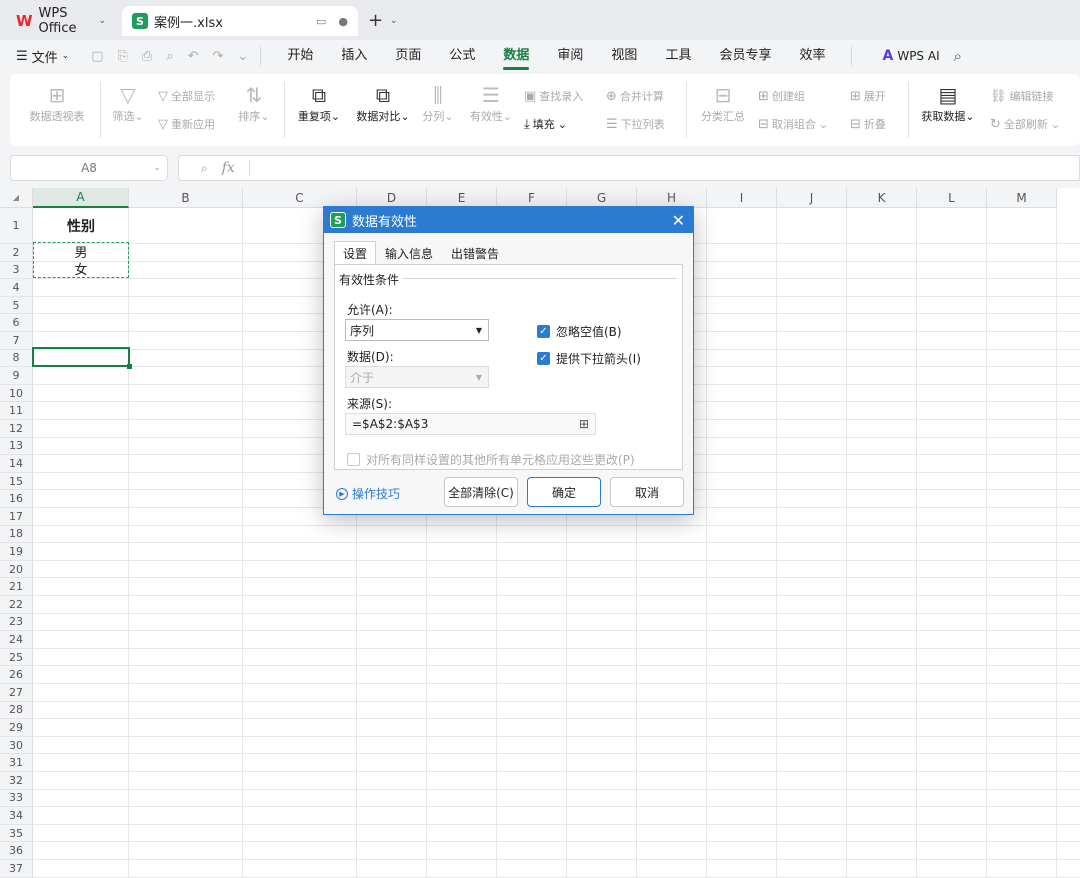 The image size is (1080, 878). What do you see at coordinates (742, 198) in the screenshot?
I see `column-header-i: I` at bounding box center [742, 198].